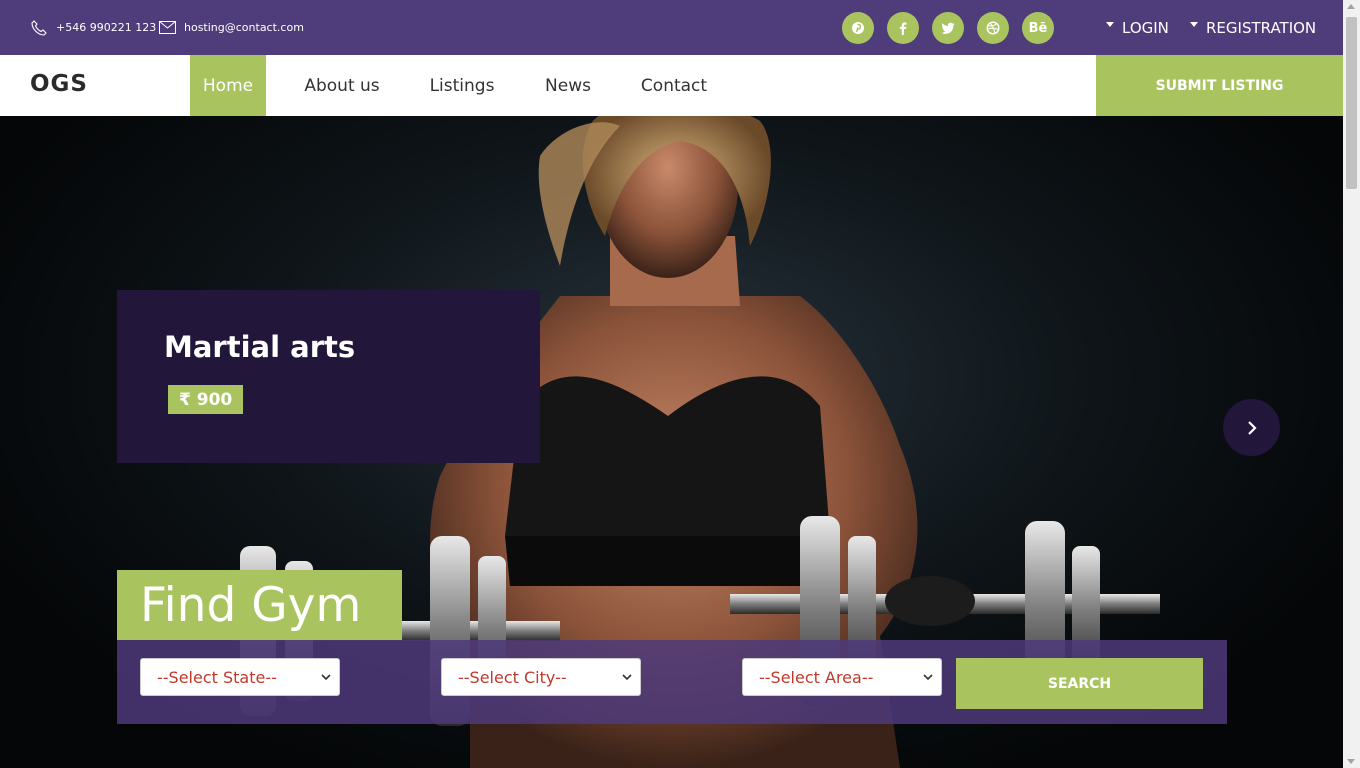  I want to click on nav-about-us: About us, so click(342, 85).